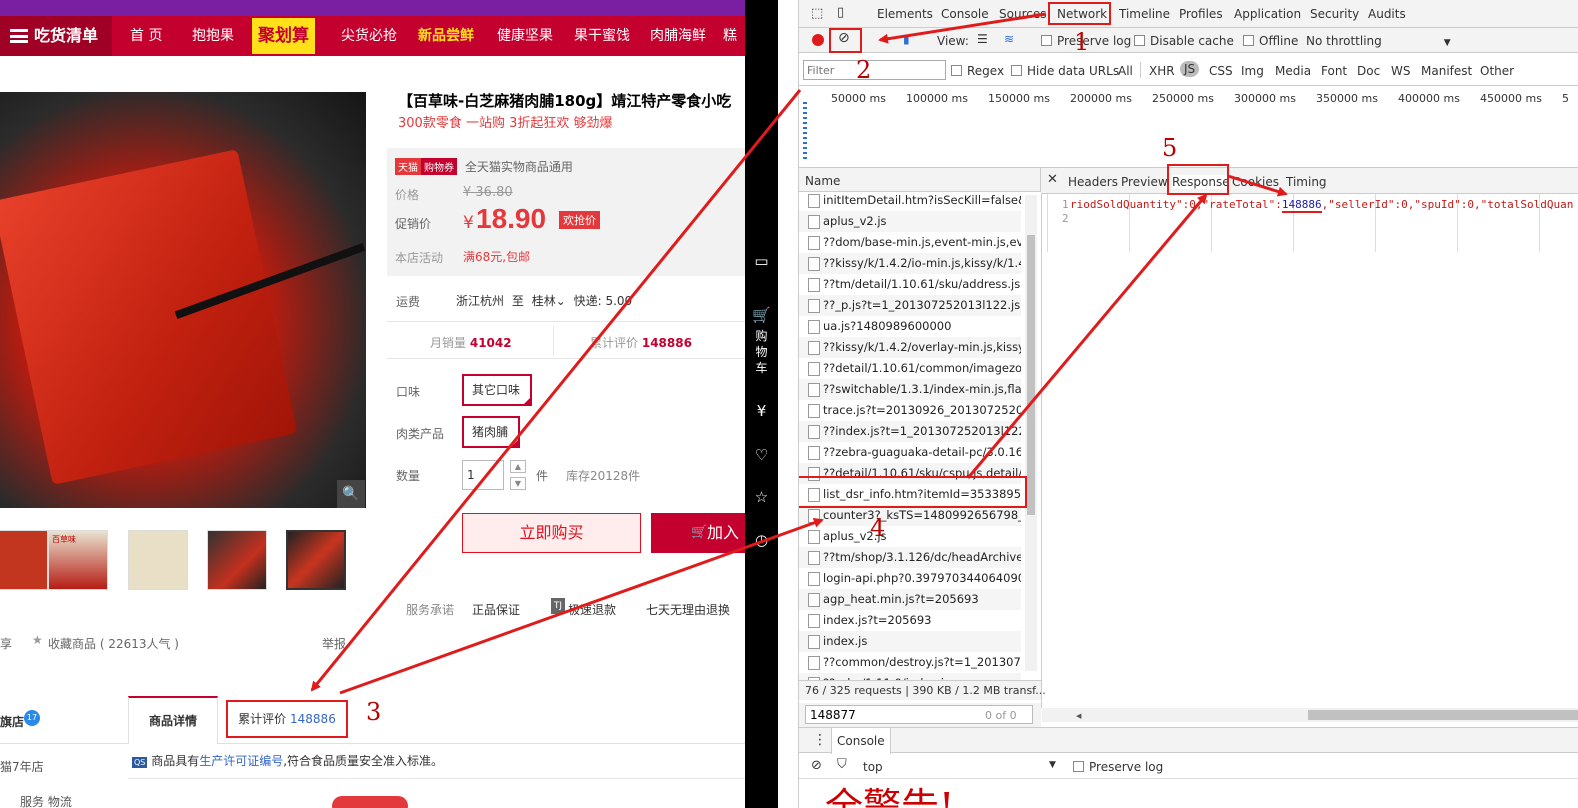 This screenshot has height=808, width=1578. Describe the element at coordinates (1170, 148) in the screenshot. I see `annotation-label-5: 5` at that location.